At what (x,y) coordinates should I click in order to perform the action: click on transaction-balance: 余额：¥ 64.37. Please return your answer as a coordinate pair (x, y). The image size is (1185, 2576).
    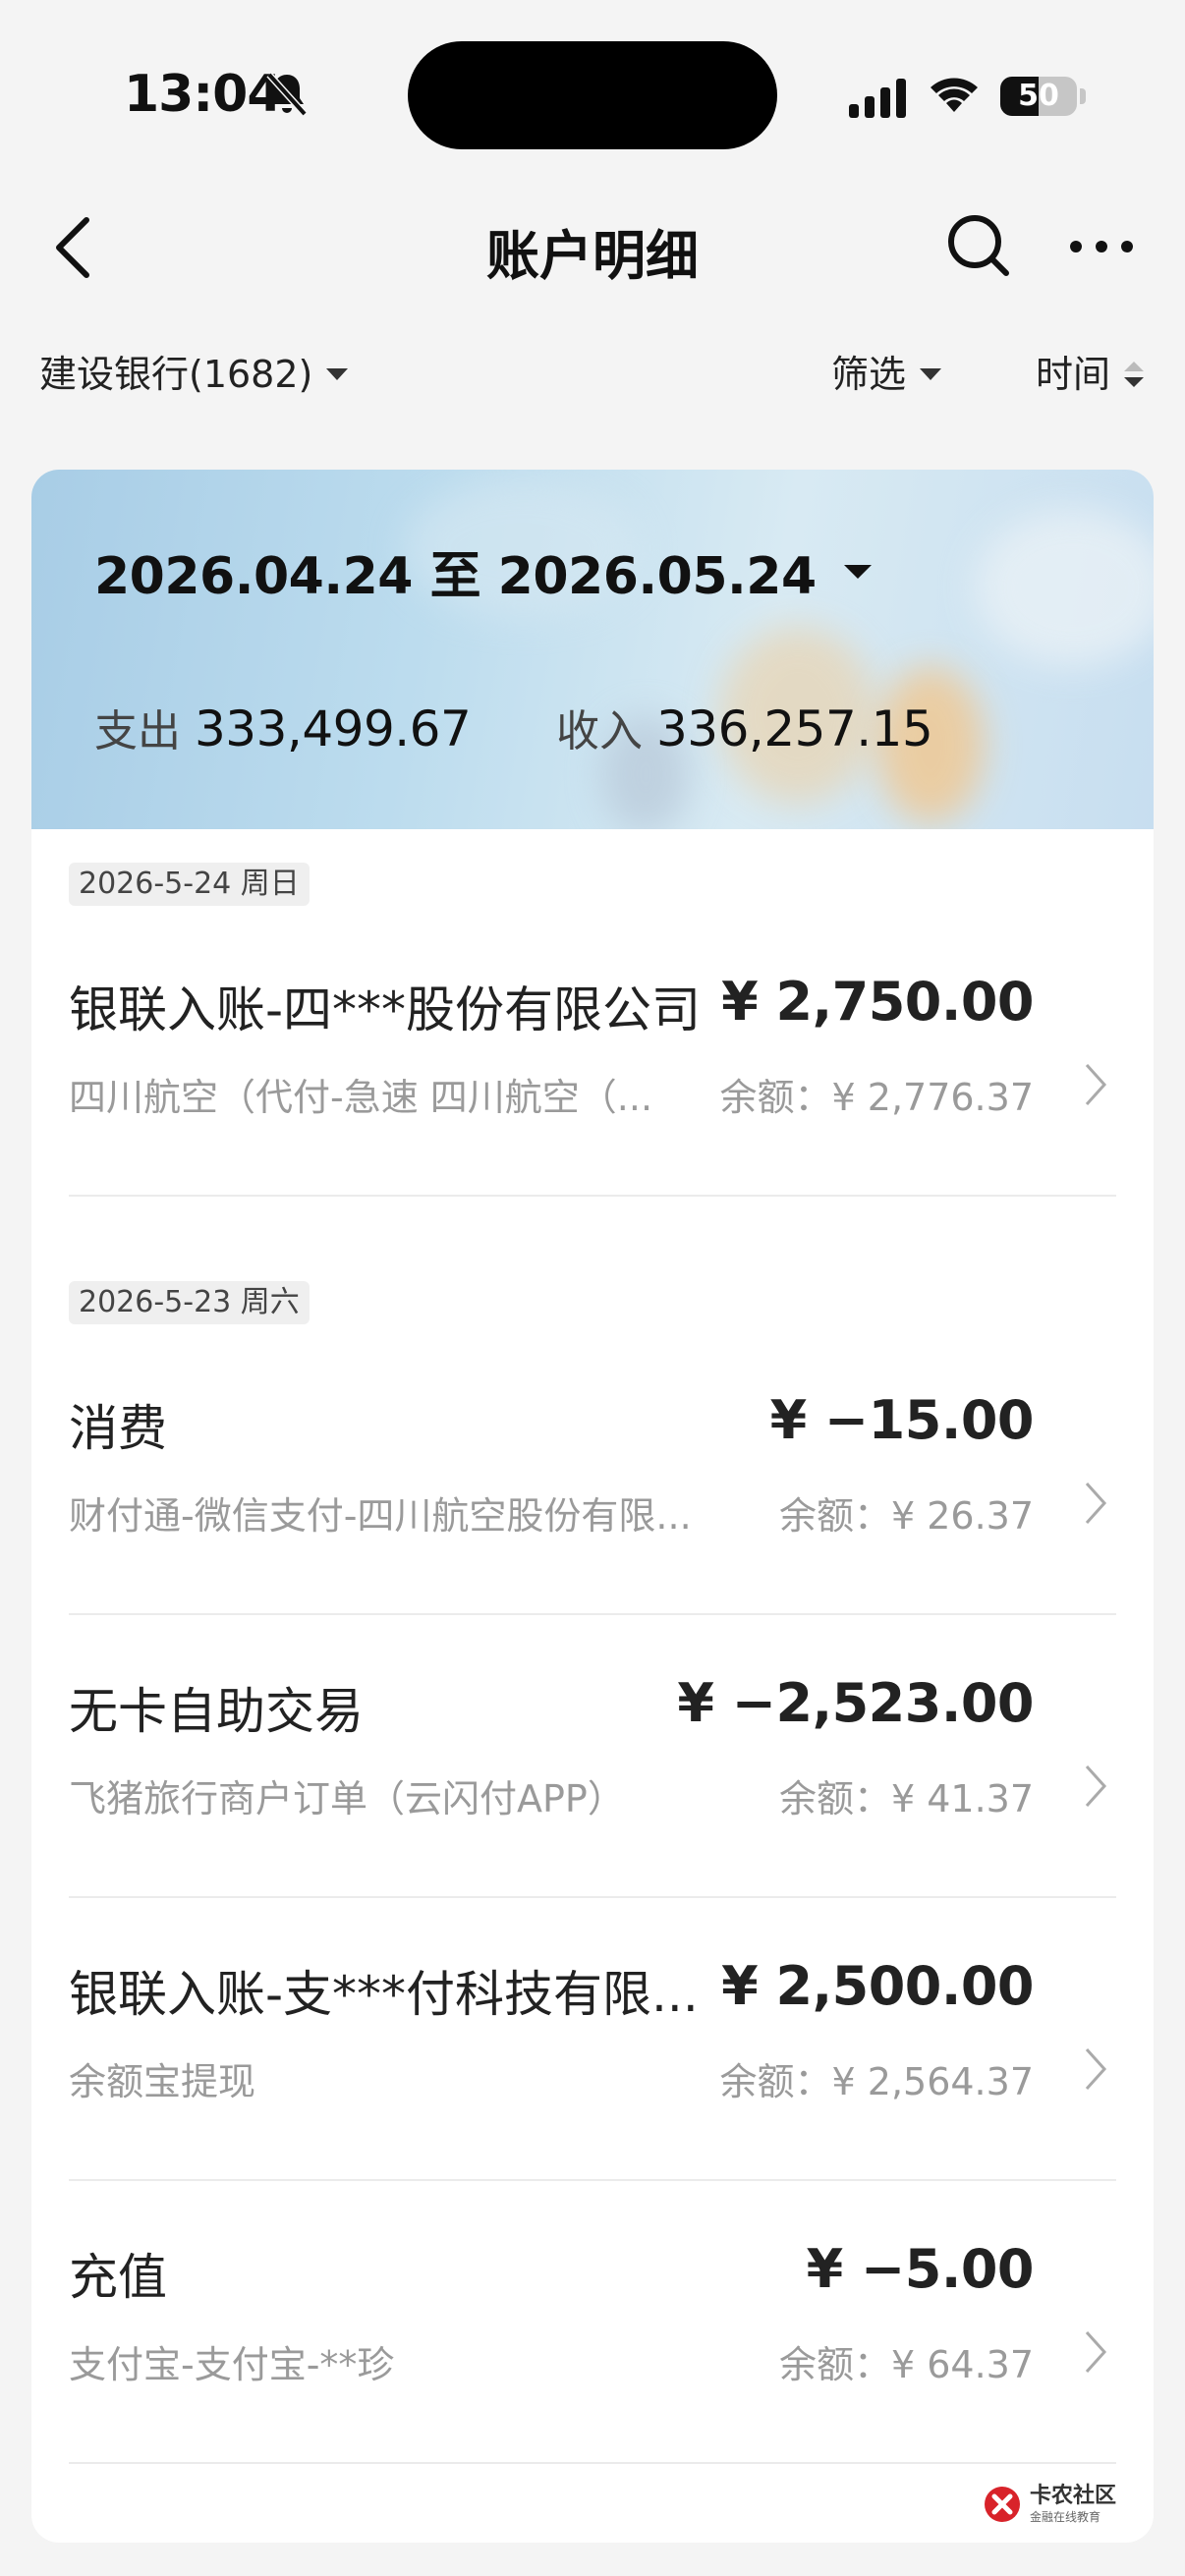
    Looking at the image, I should click on (906, 2364).